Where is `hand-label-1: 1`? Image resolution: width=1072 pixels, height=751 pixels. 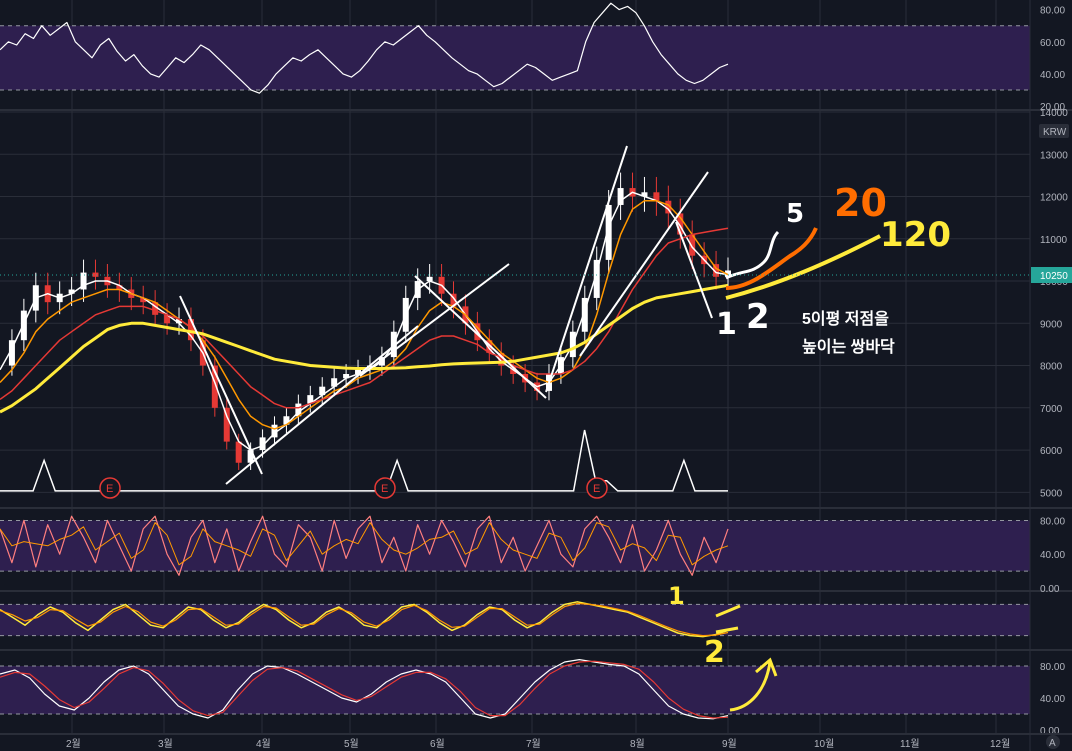 hand-label-1: 1 is located at coordinates (726, 324).